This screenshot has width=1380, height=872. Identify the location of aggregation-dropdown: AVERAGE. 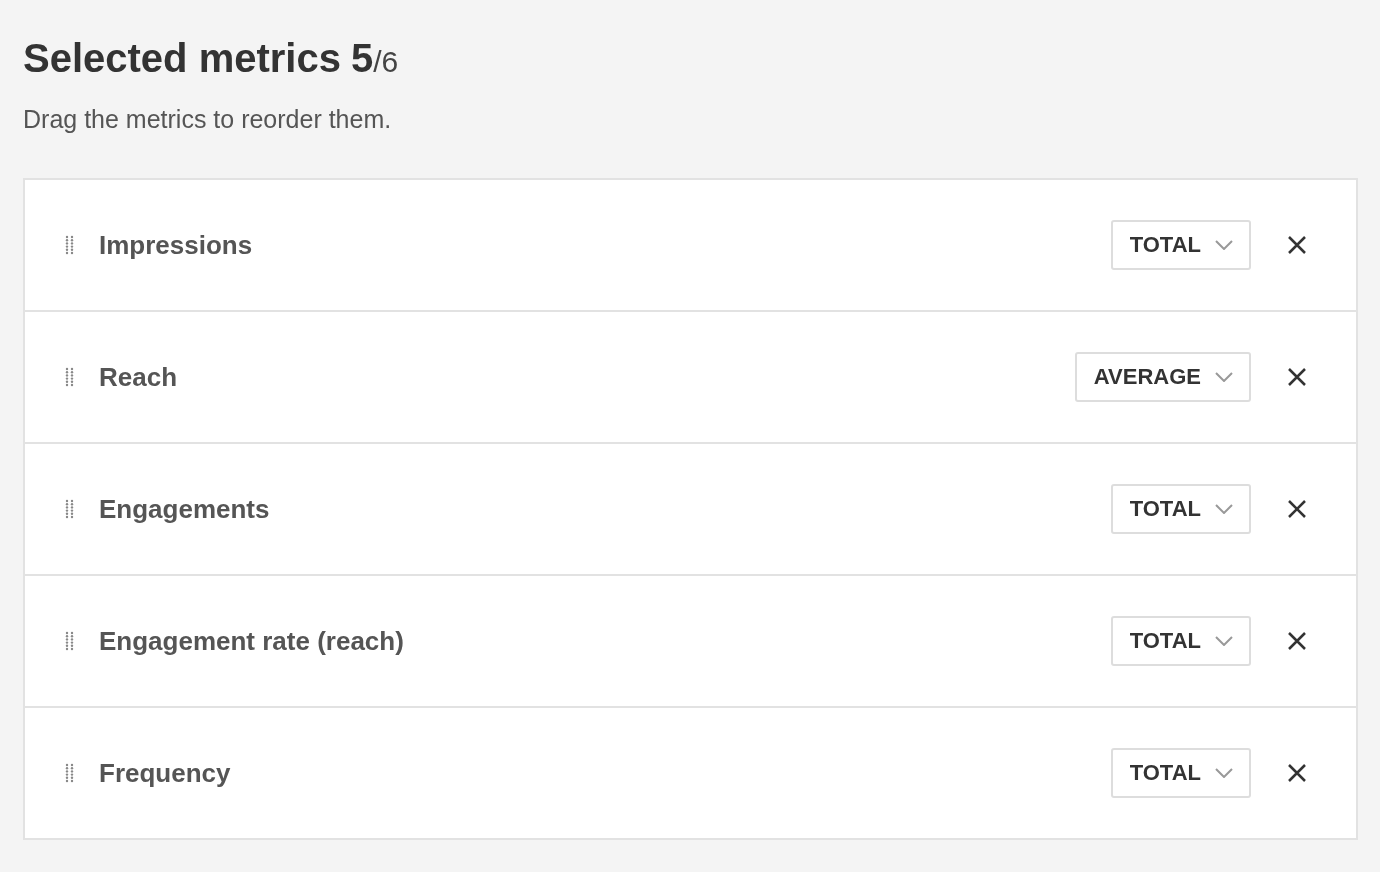
(1162, 377).